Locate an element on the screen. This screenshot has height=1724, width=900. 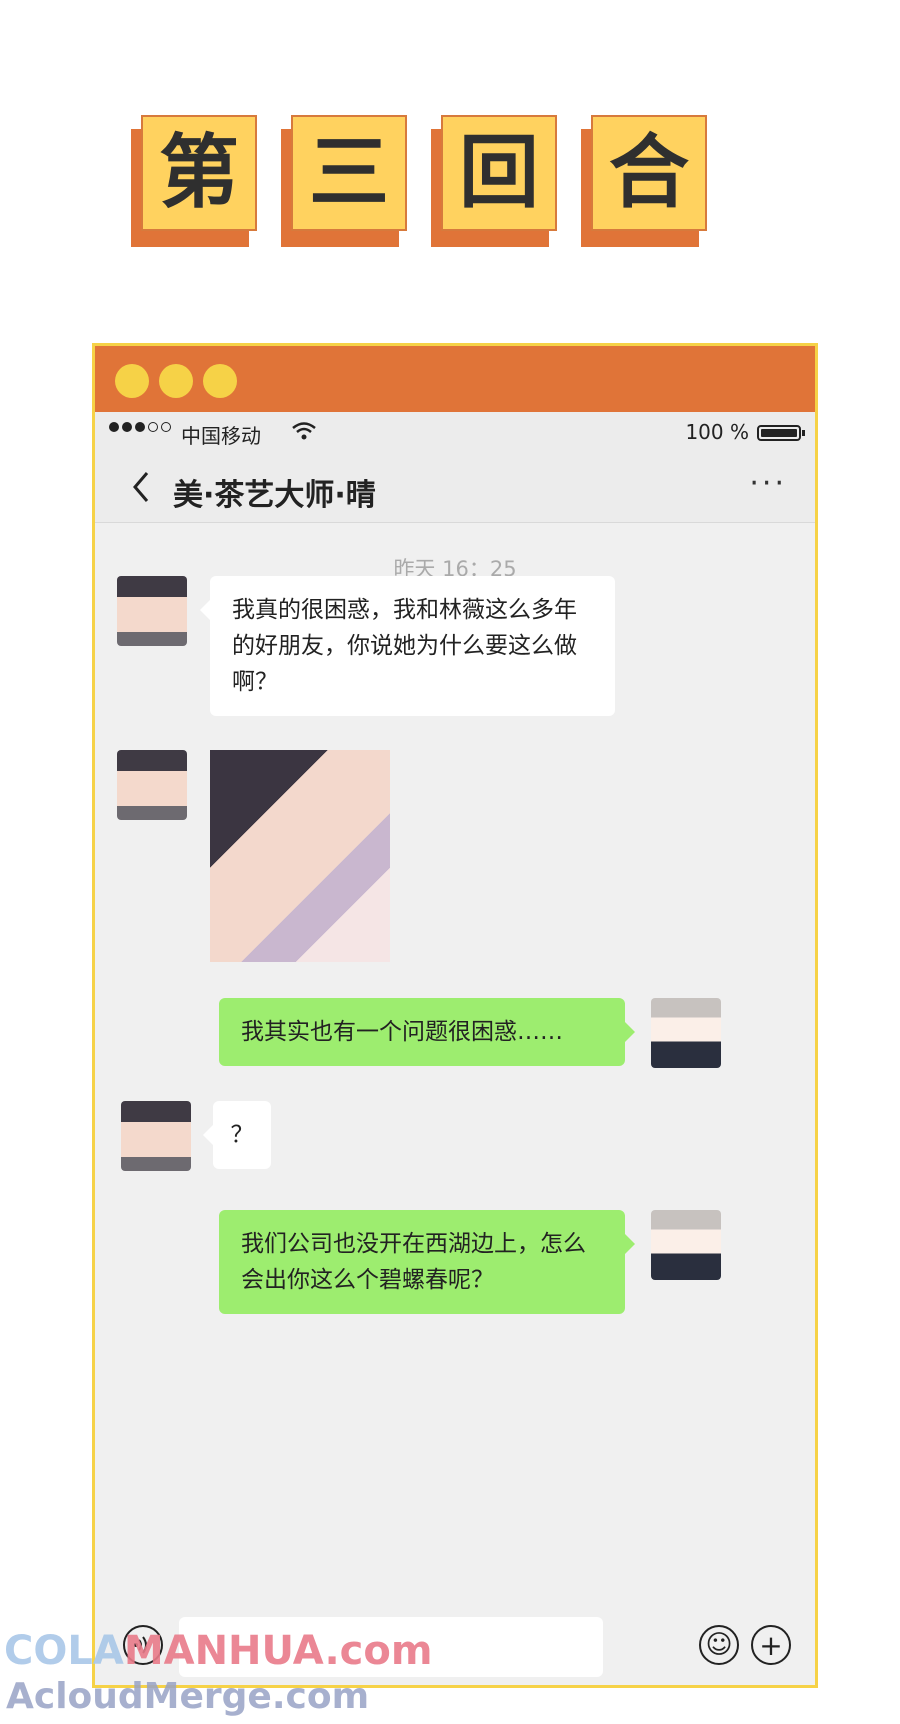
title-chip-3: 回 is located at coordinates (495, 181).